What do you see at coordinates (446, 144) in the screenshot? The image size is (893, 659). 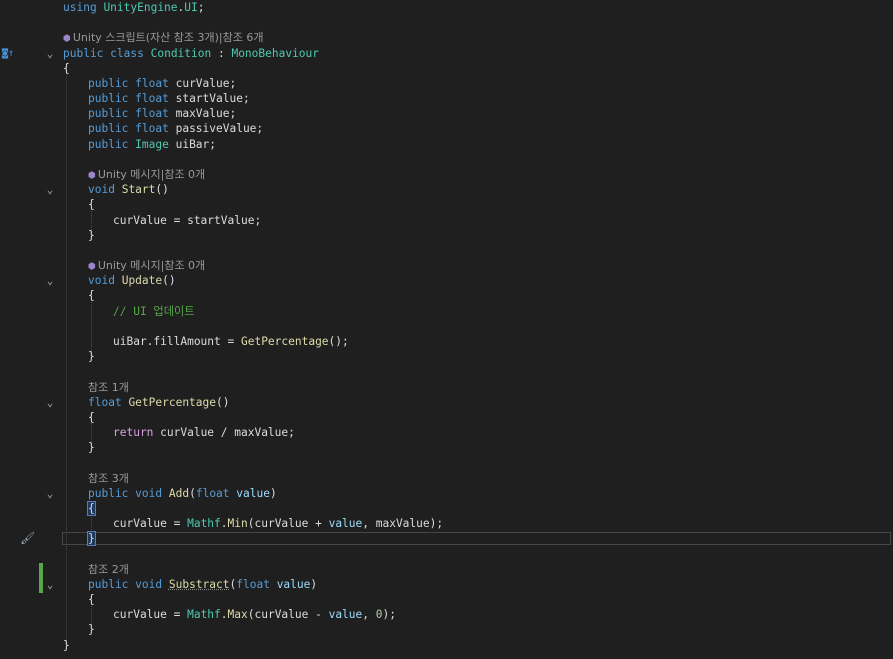 I see `code-line: public Image uiBar;` at bounding box center [446, 144].